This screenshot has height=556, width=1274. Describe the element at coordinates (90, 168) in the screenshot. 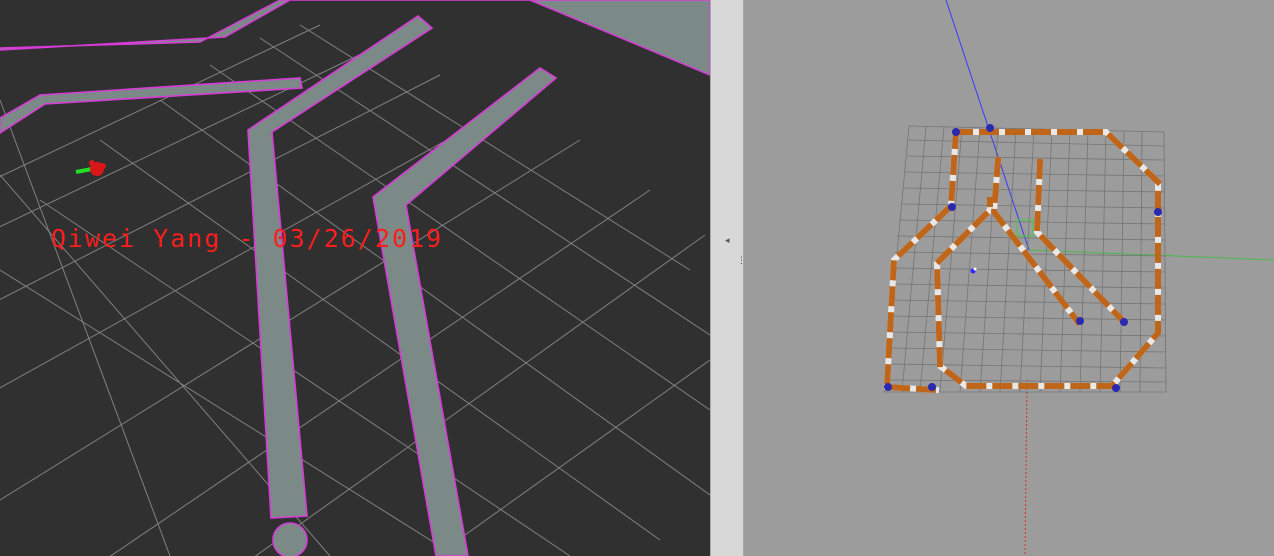

I see `robot-marker-icon` at that location.